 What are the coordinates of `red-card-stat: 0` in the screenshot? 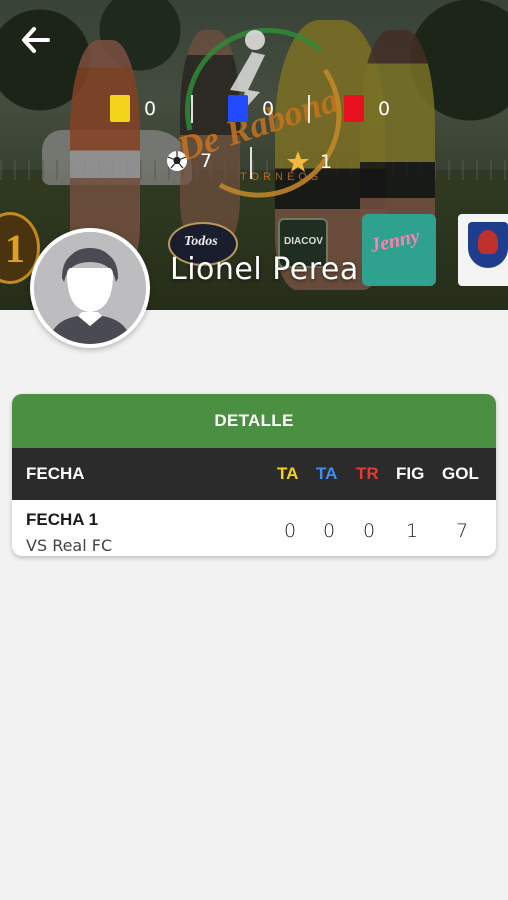 It's located at (367, 108).